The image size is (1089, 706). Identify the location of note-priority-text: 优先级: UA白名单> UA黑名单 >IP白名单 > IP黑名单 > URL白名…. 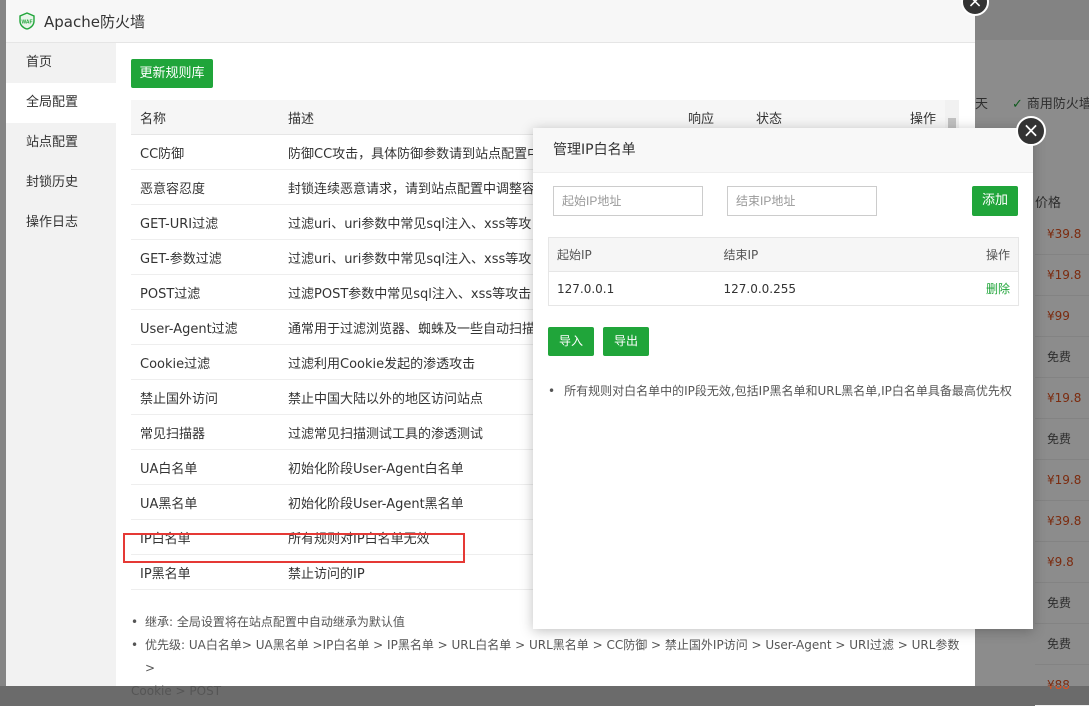
(552, 656).